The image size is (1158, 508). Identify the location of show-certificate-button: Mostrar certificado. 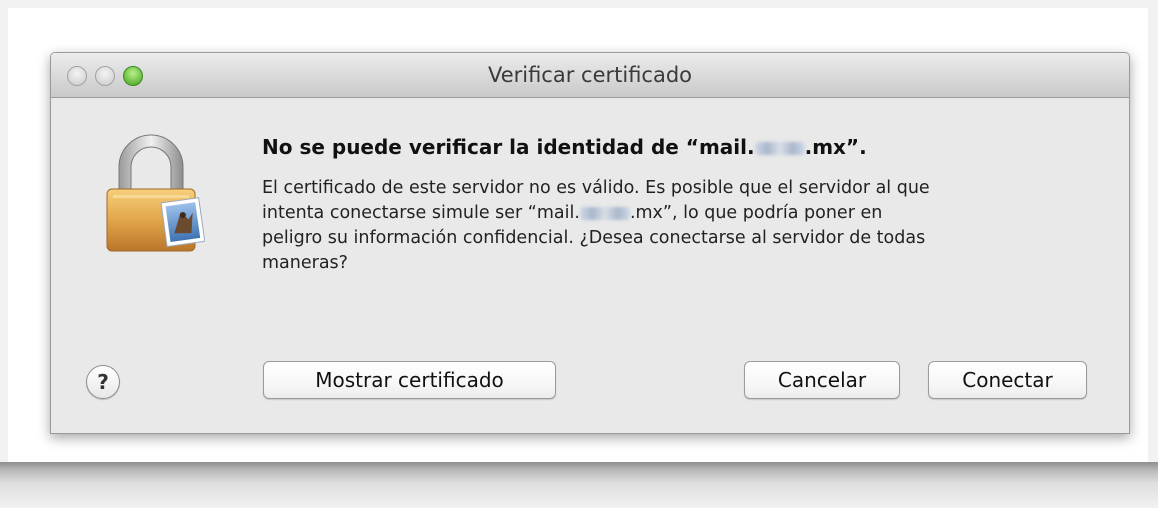
(409, 380).